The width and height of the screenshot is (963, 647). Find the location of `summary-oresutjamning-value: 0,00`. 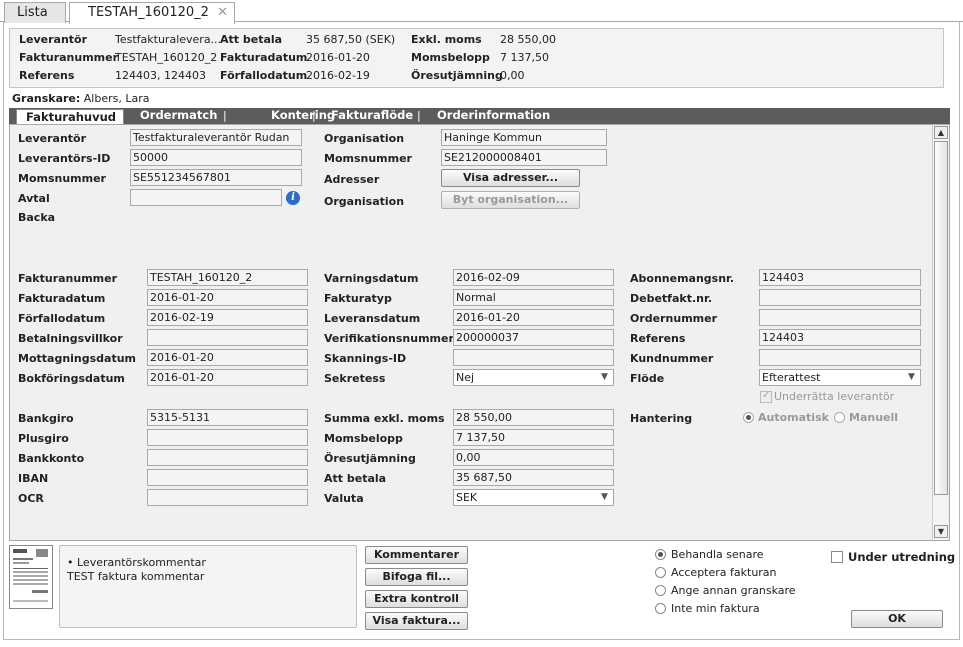

summary-oresutjamning-value: 0,00 is located at coordinates (512, 75).